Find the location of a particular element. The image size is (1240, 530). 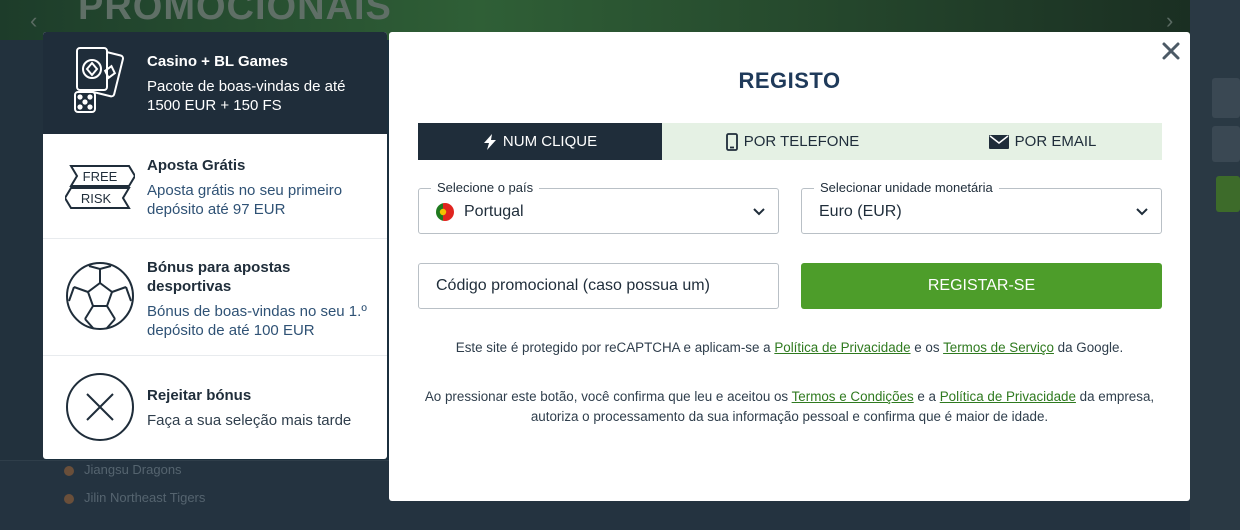

bonus-description: Faça a sua seleção mais tarde is located at coordinates (249, 420).